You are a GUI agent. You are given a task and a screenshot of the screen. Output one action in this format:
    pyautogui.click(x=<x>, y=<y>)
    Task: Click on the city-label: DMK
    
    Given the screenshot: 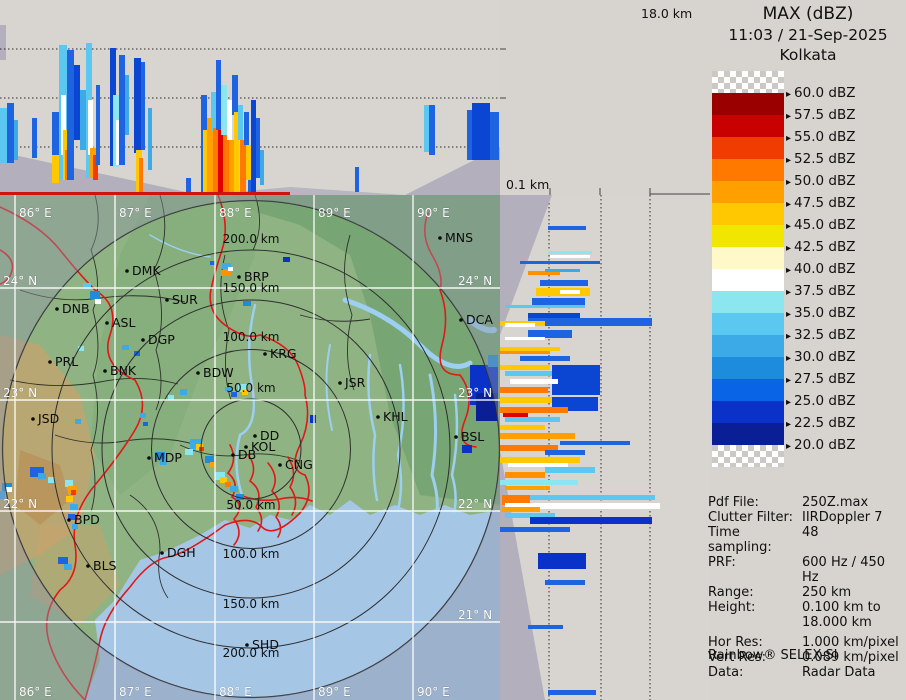 What is the action you would take?
    pyautogui.click(x=146, y=270)
    